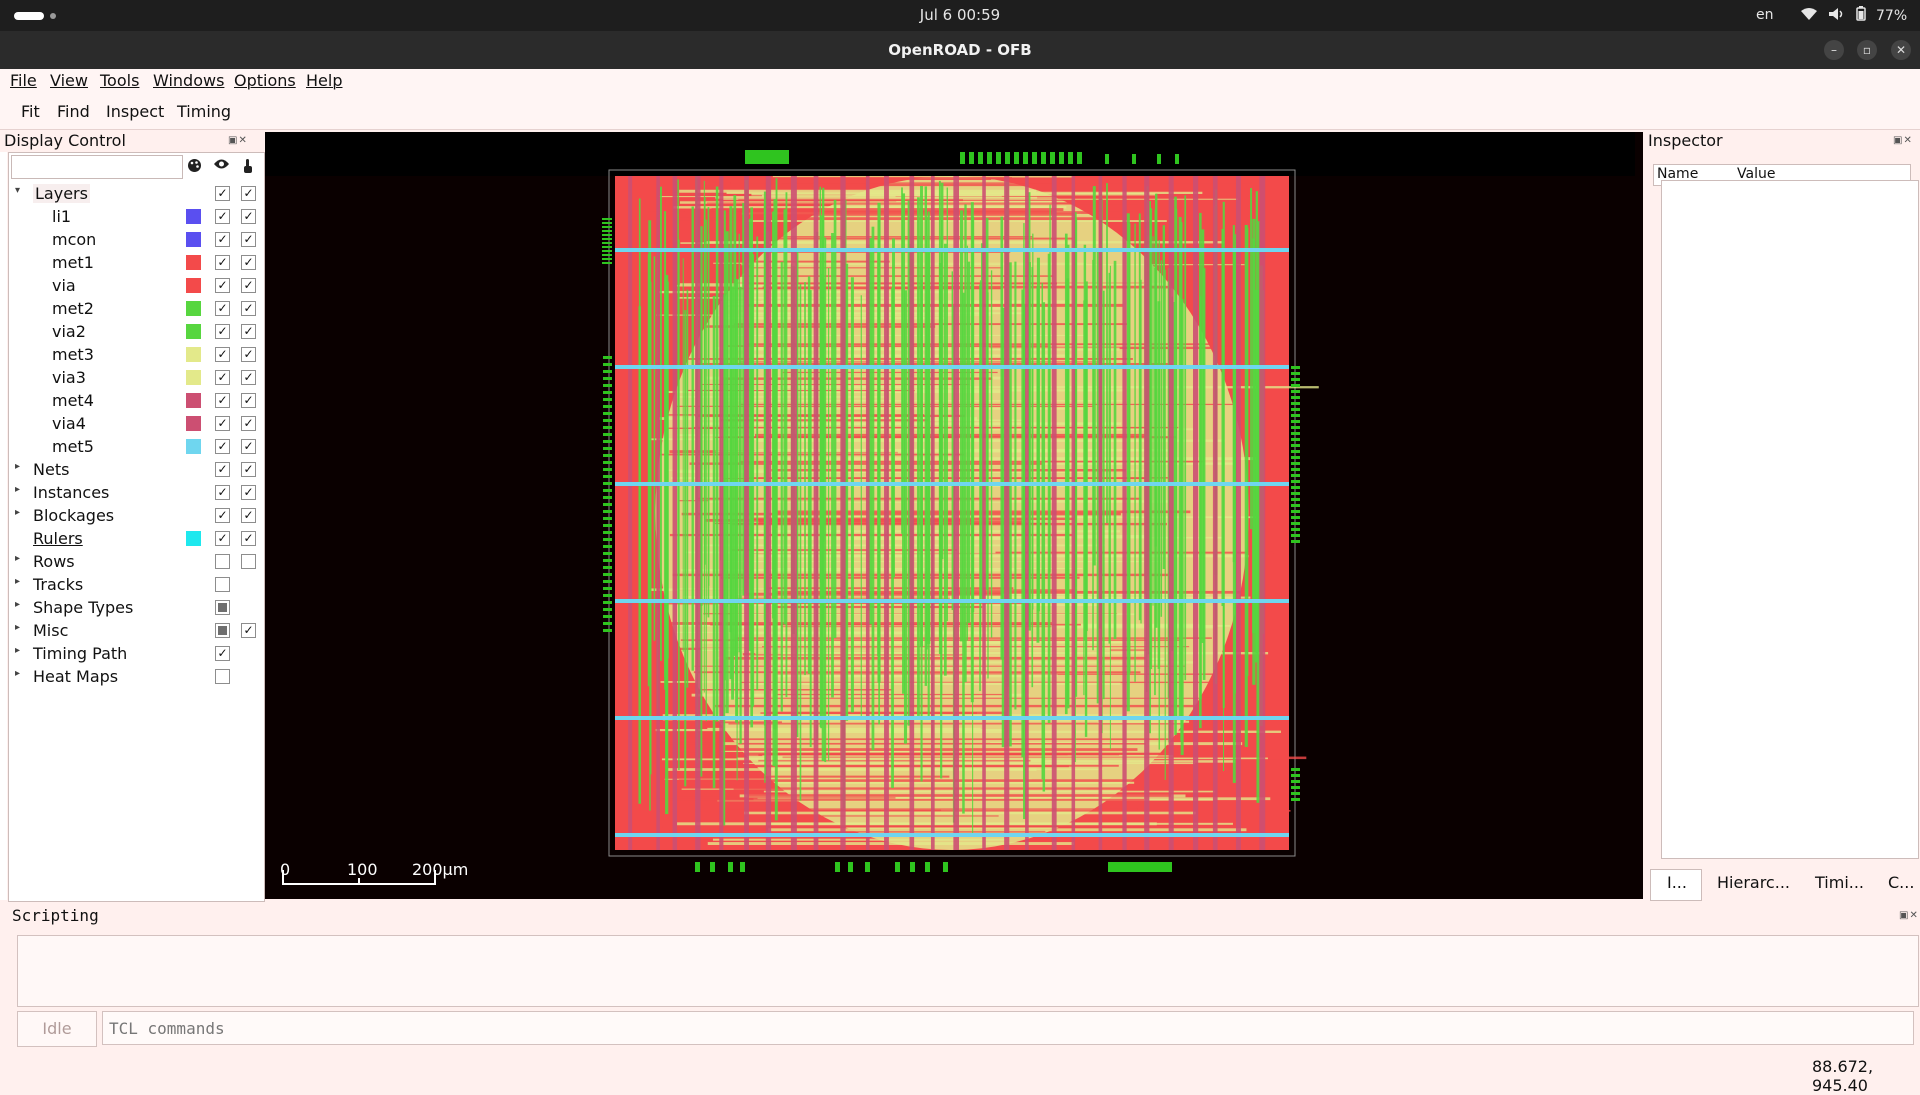  Describe the element at coordinates (135, 446) in the screenshot. I see `tree-row-met5: met5 ✓ ✓` at that location.